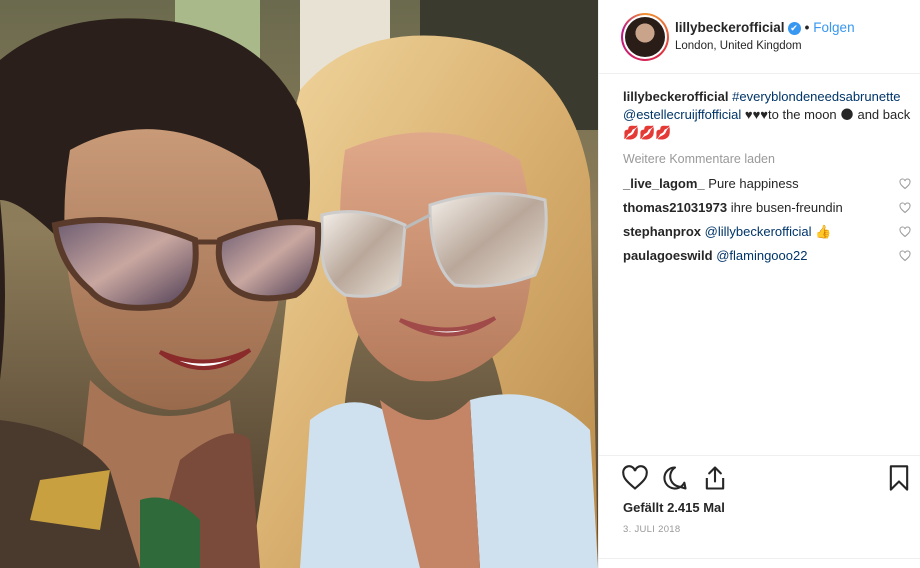 The width and height of the screenshot is (920, 568). What do you see at coordinates (767, 159) in the screenshot?
I see `load-more-comments-button: Weitere Kommentare laden` at bounding box center [767, 159].